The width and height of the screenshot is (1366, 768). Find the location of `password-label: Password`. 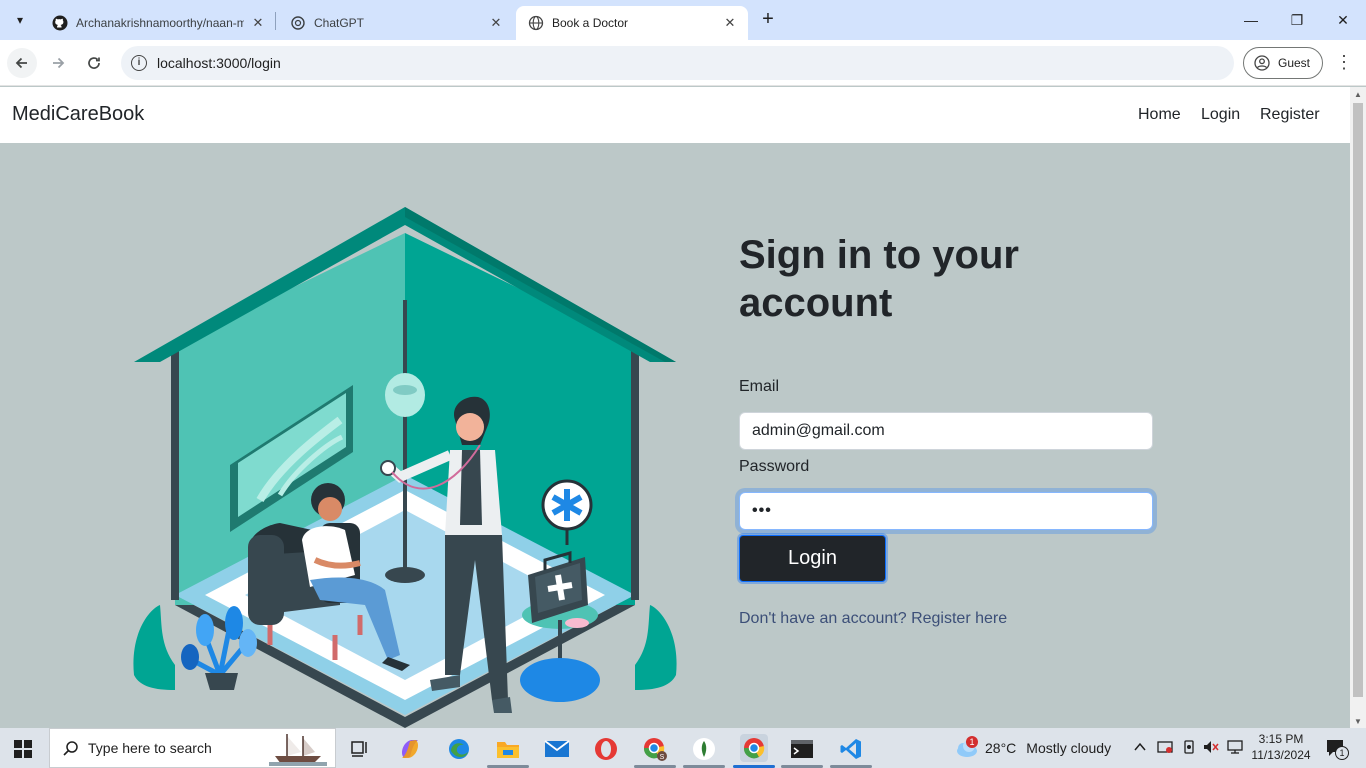

password-label: Password is located at coordinates (774, 466).